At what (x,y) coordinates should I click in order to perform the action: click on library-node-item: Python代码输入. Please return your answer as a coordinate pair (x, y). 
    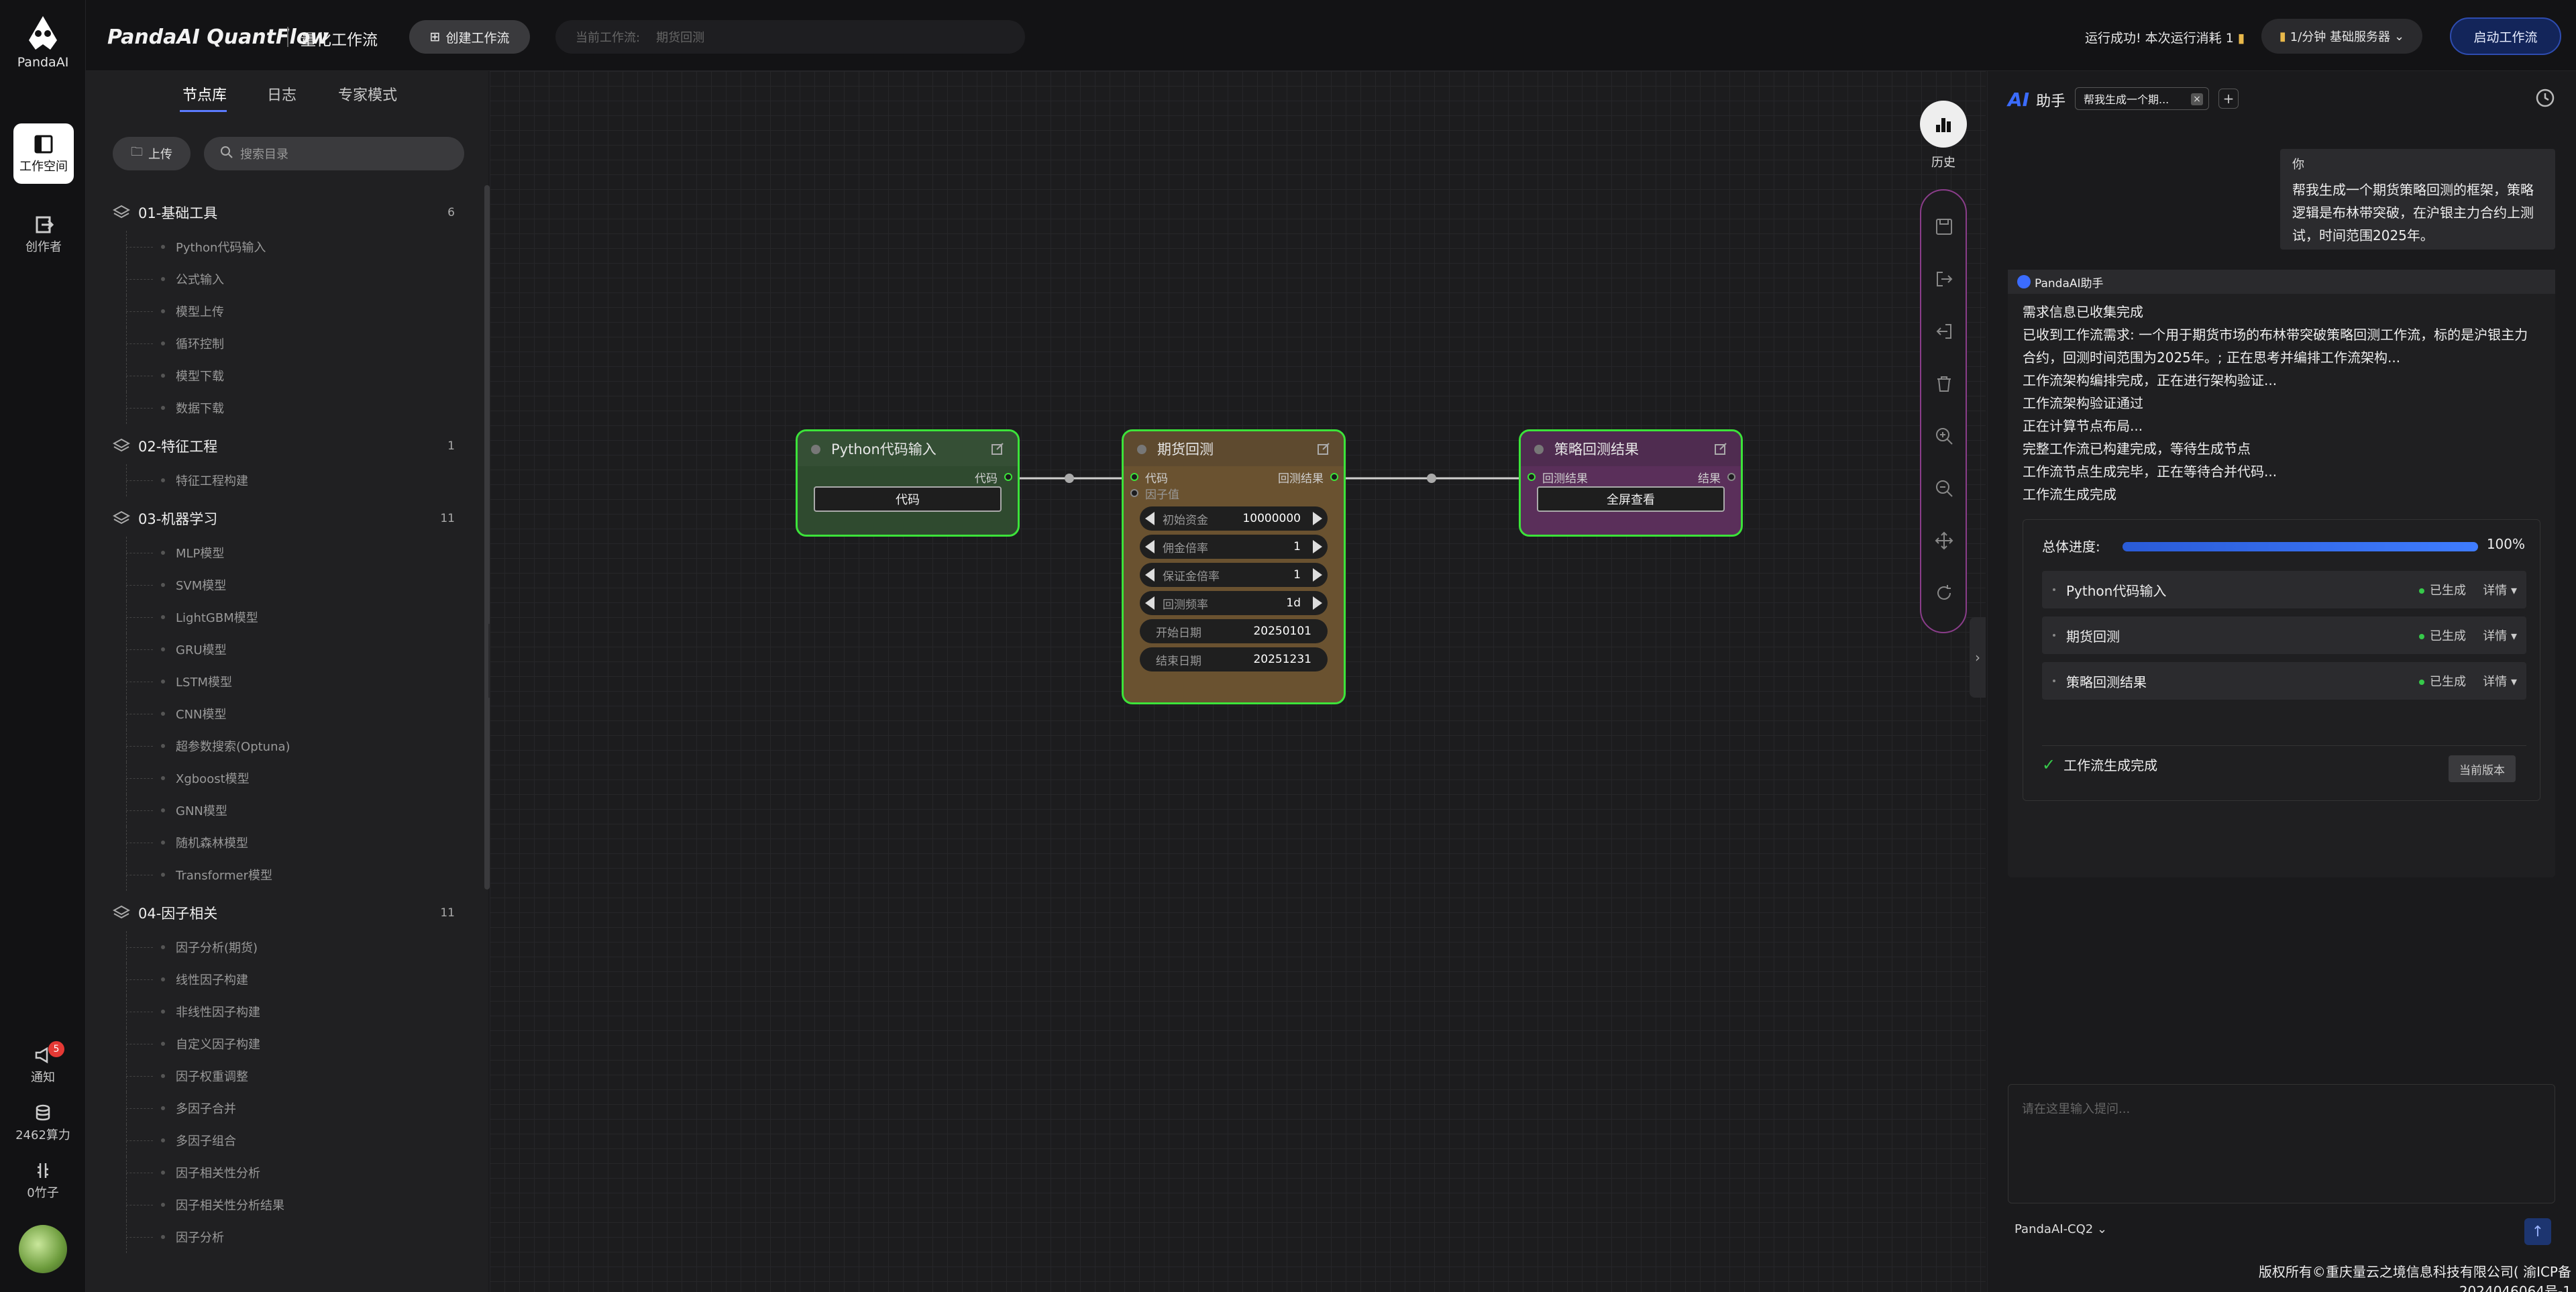
    Looking at the image, I should click on (287, 247).